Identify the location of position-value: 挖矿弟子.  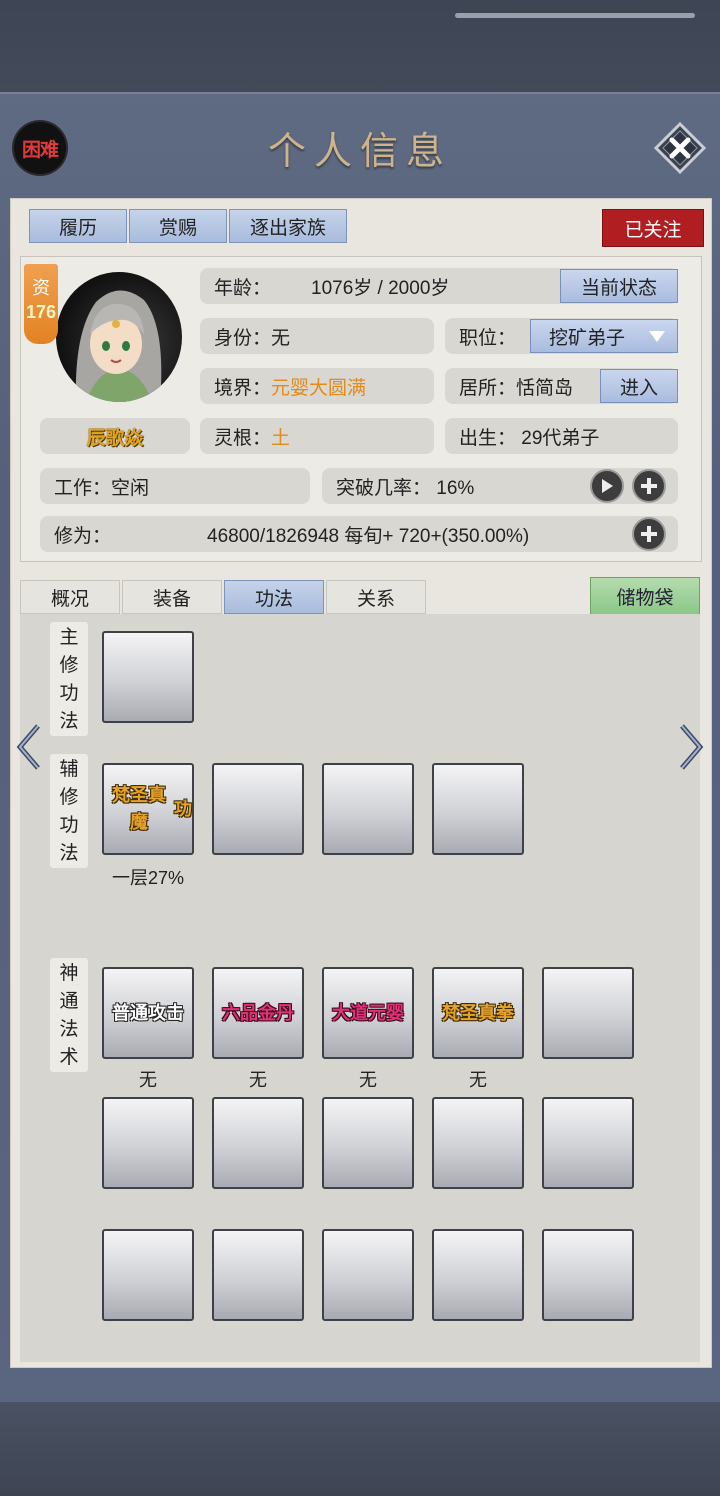
(587, 338).